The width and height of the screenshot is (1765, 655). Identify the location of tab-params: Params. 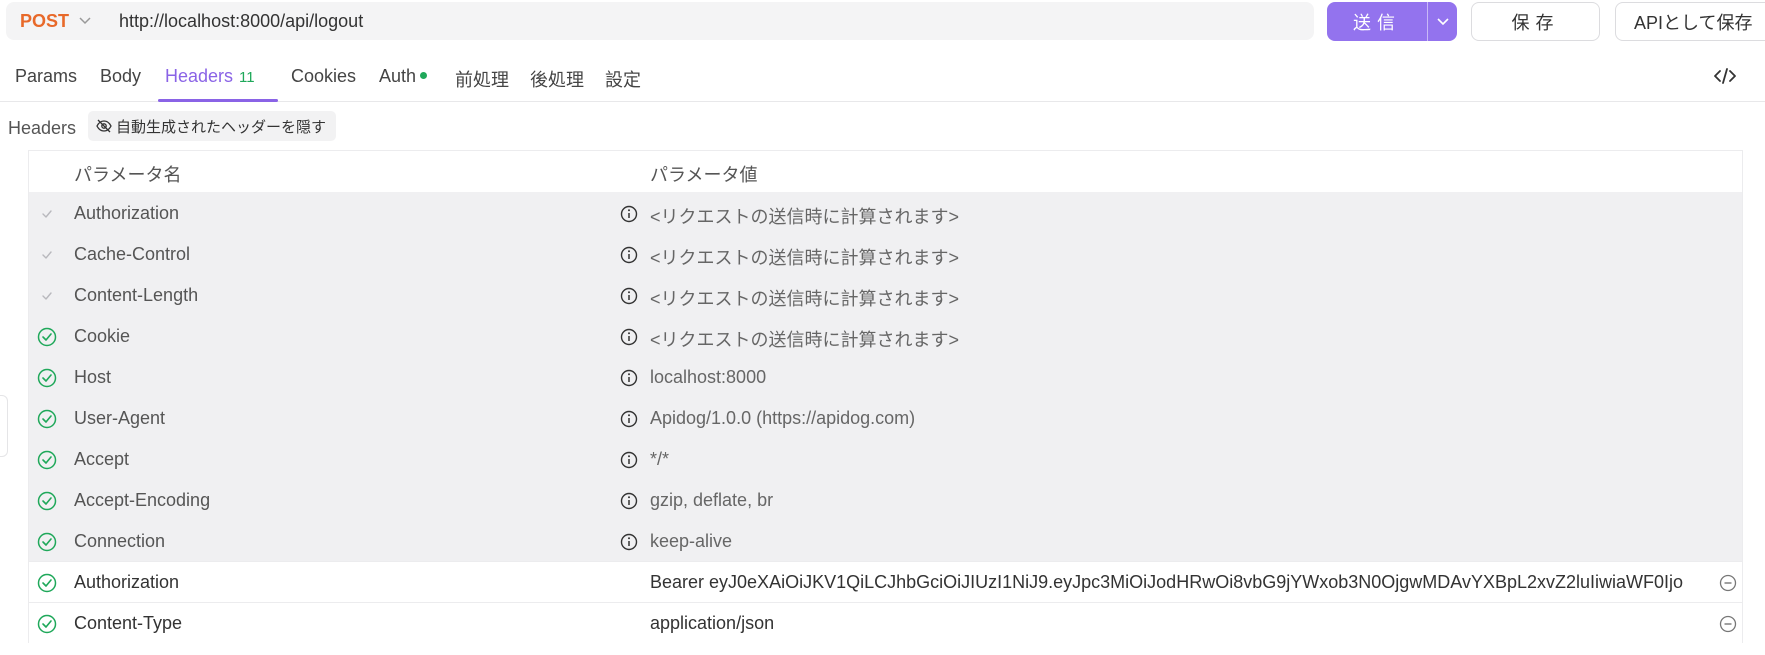
(46, 76).